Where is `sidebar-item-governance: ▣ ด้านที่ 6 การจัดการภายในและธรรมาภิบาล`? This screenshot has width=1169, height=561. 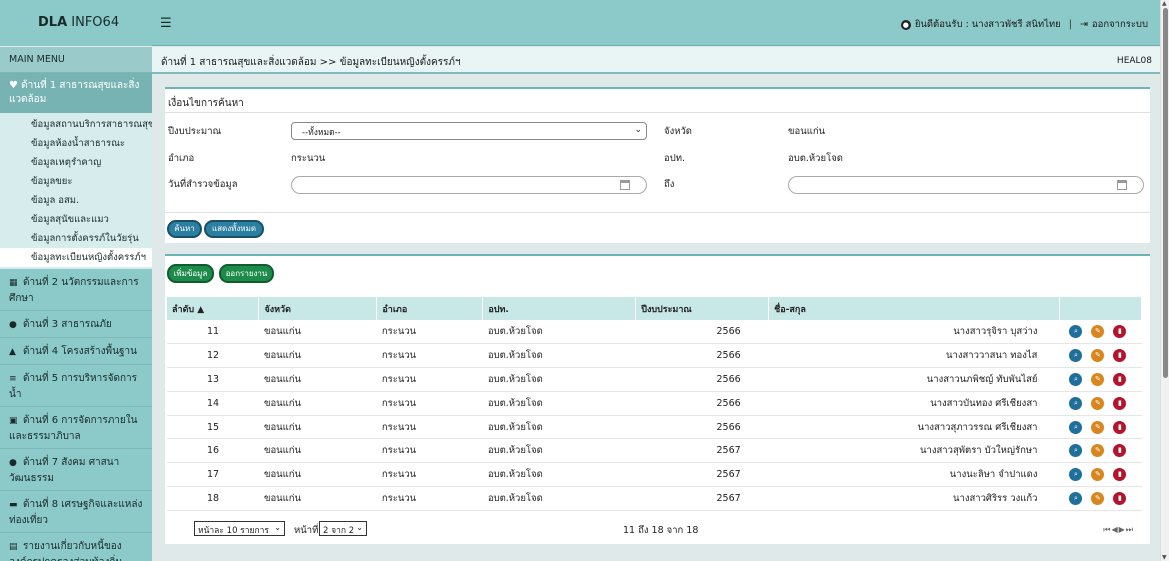
sidebar-item-governance: ▣ ด้านที่ 6 การจัดการภายในและธรรมาภิบาล is located at coordinates (76, 428).